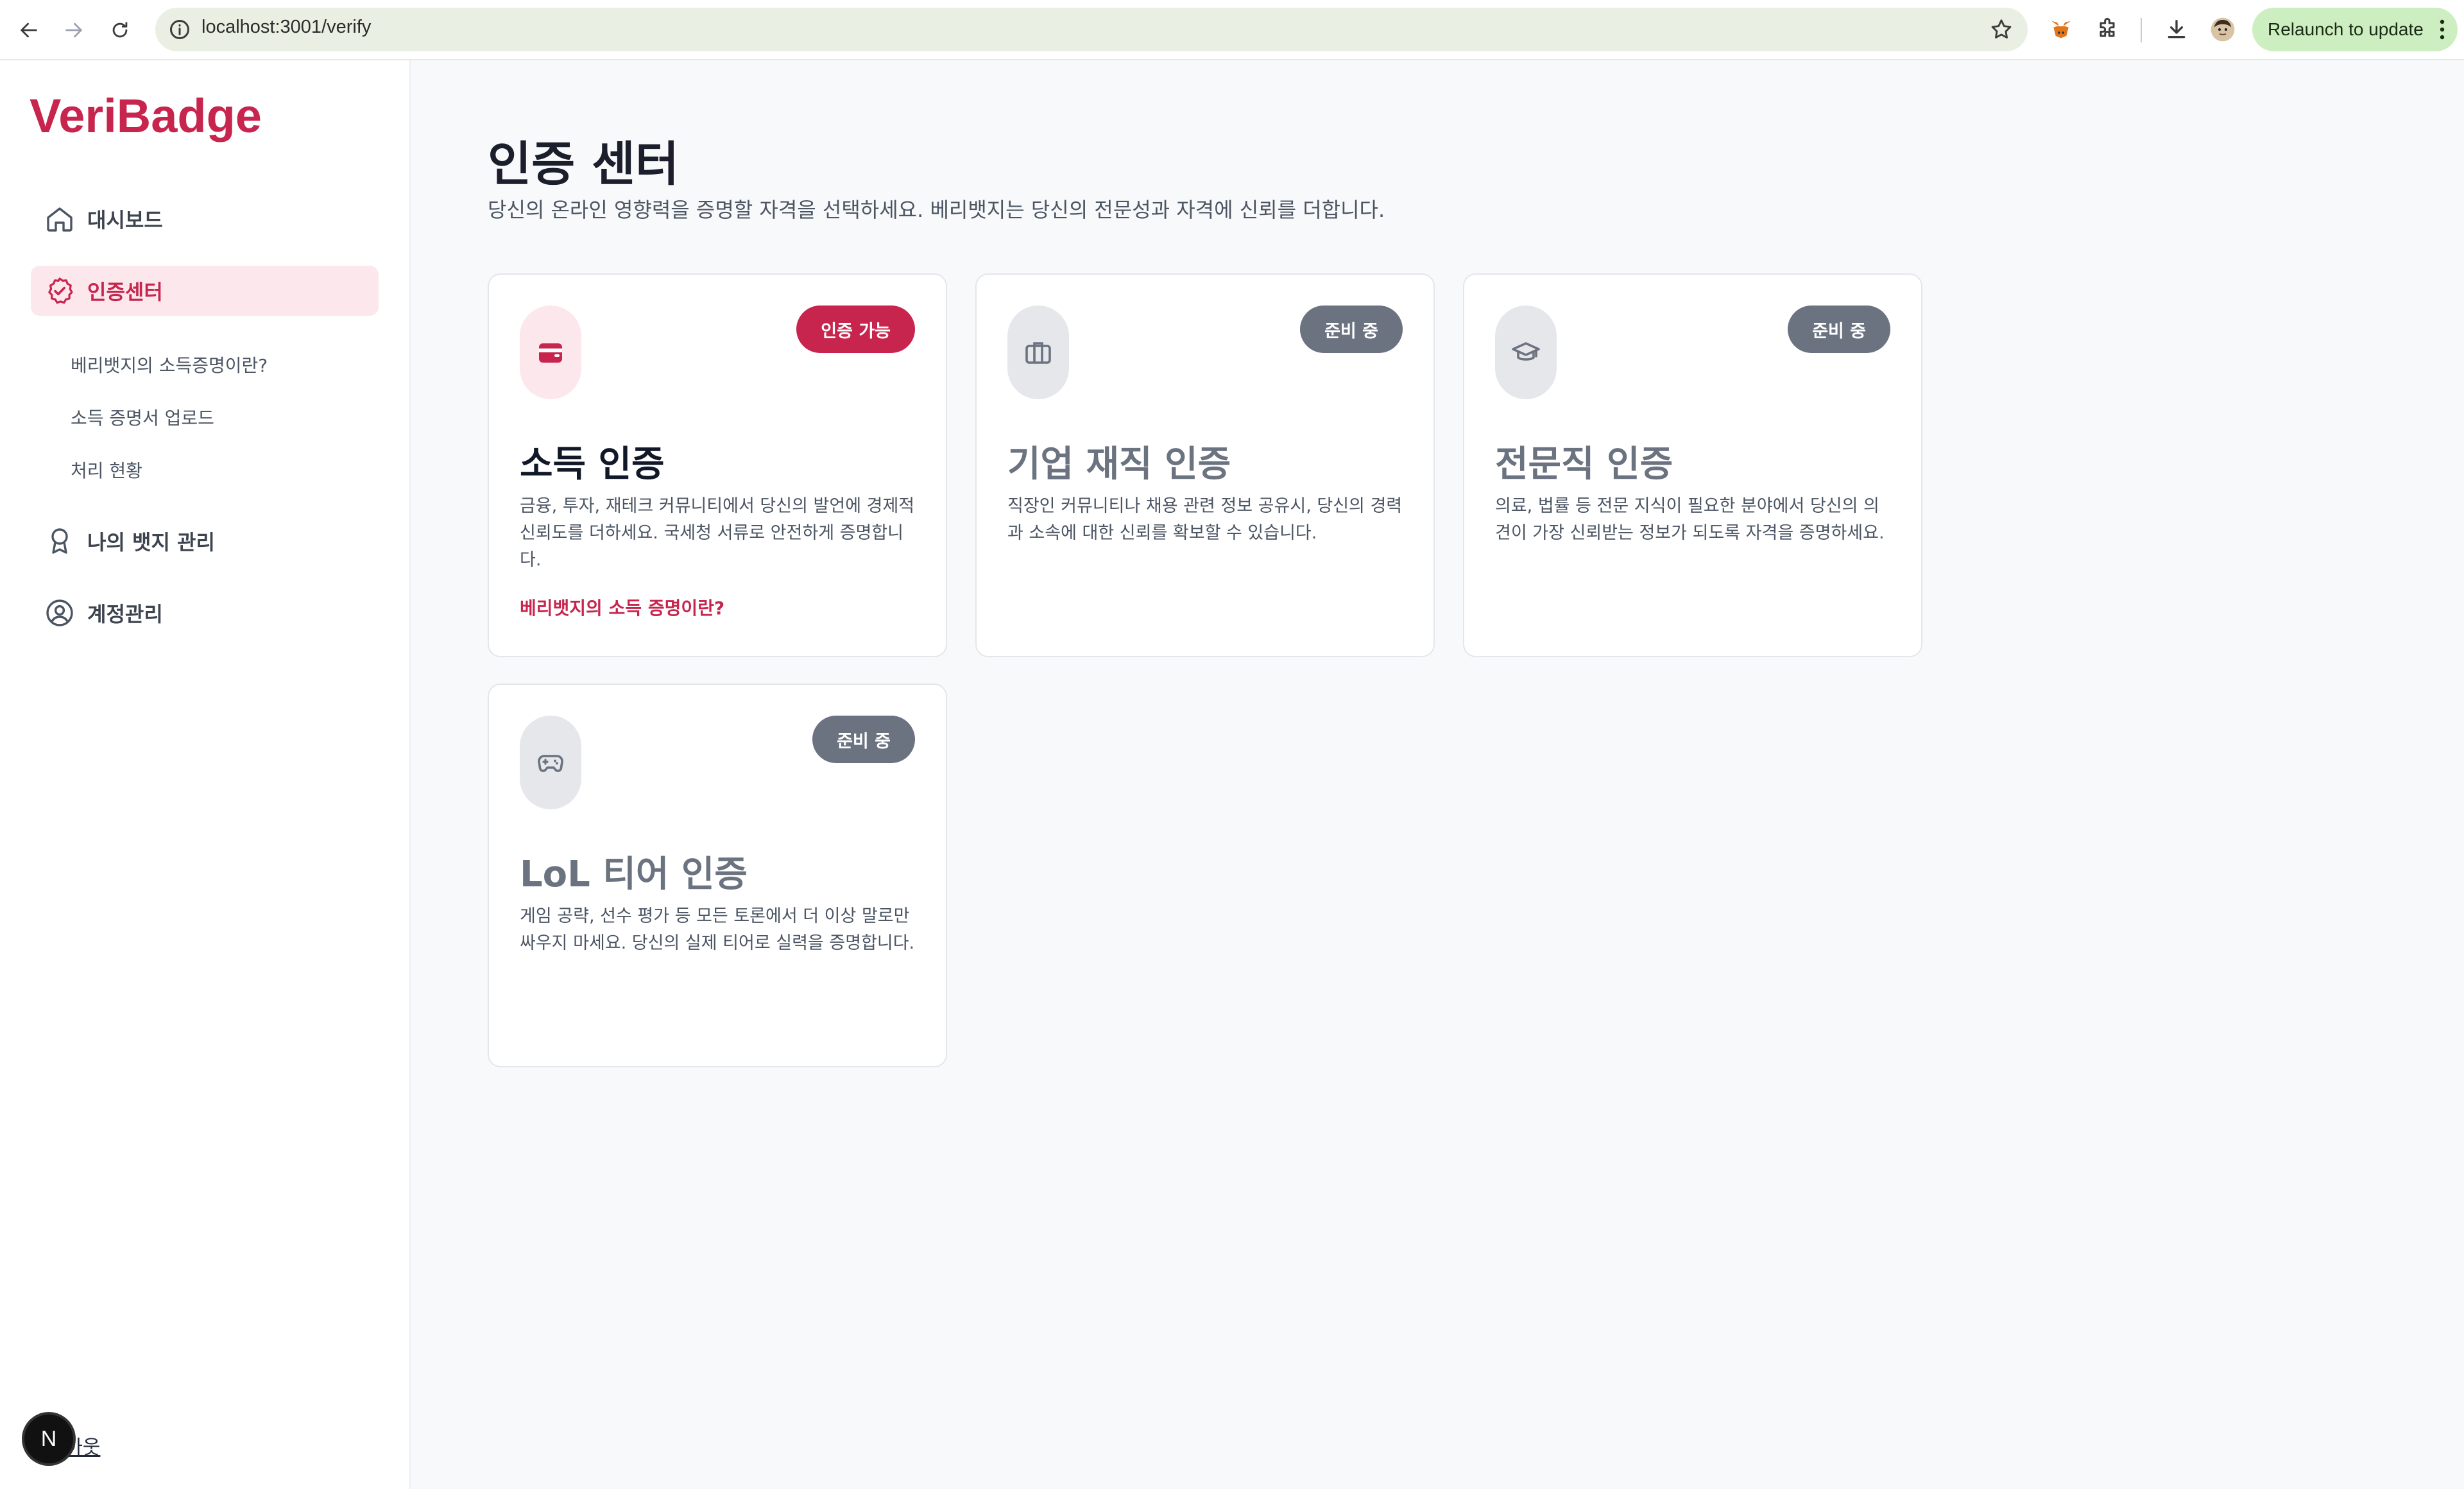 This screenshot has height=1489, width=2464. What do you see at coordinates (151, 542) in the screenshot?
I see `sidebar-item-label: 나의 뱃지 관리` at bounding box center [151, 542].